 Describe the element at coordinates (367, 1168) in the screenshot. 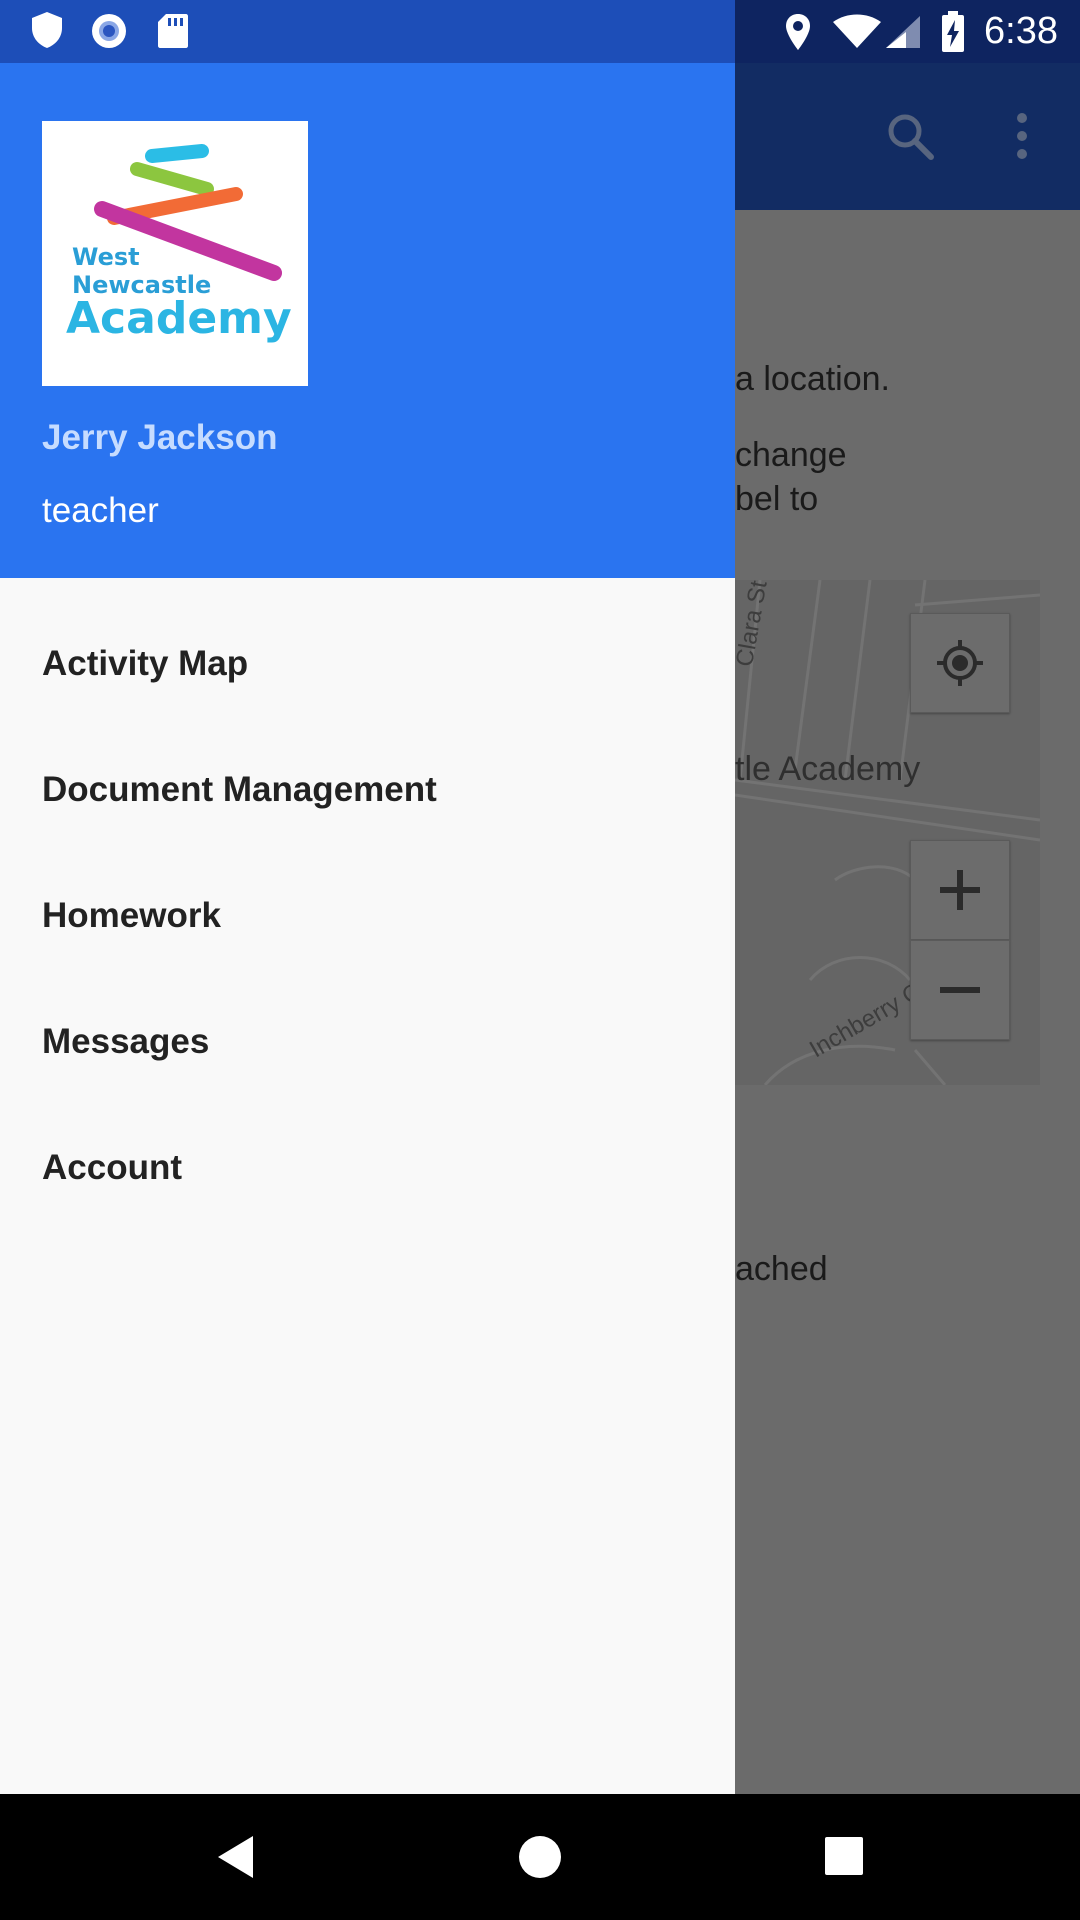

I see `menu-item-account: Account` at that location.